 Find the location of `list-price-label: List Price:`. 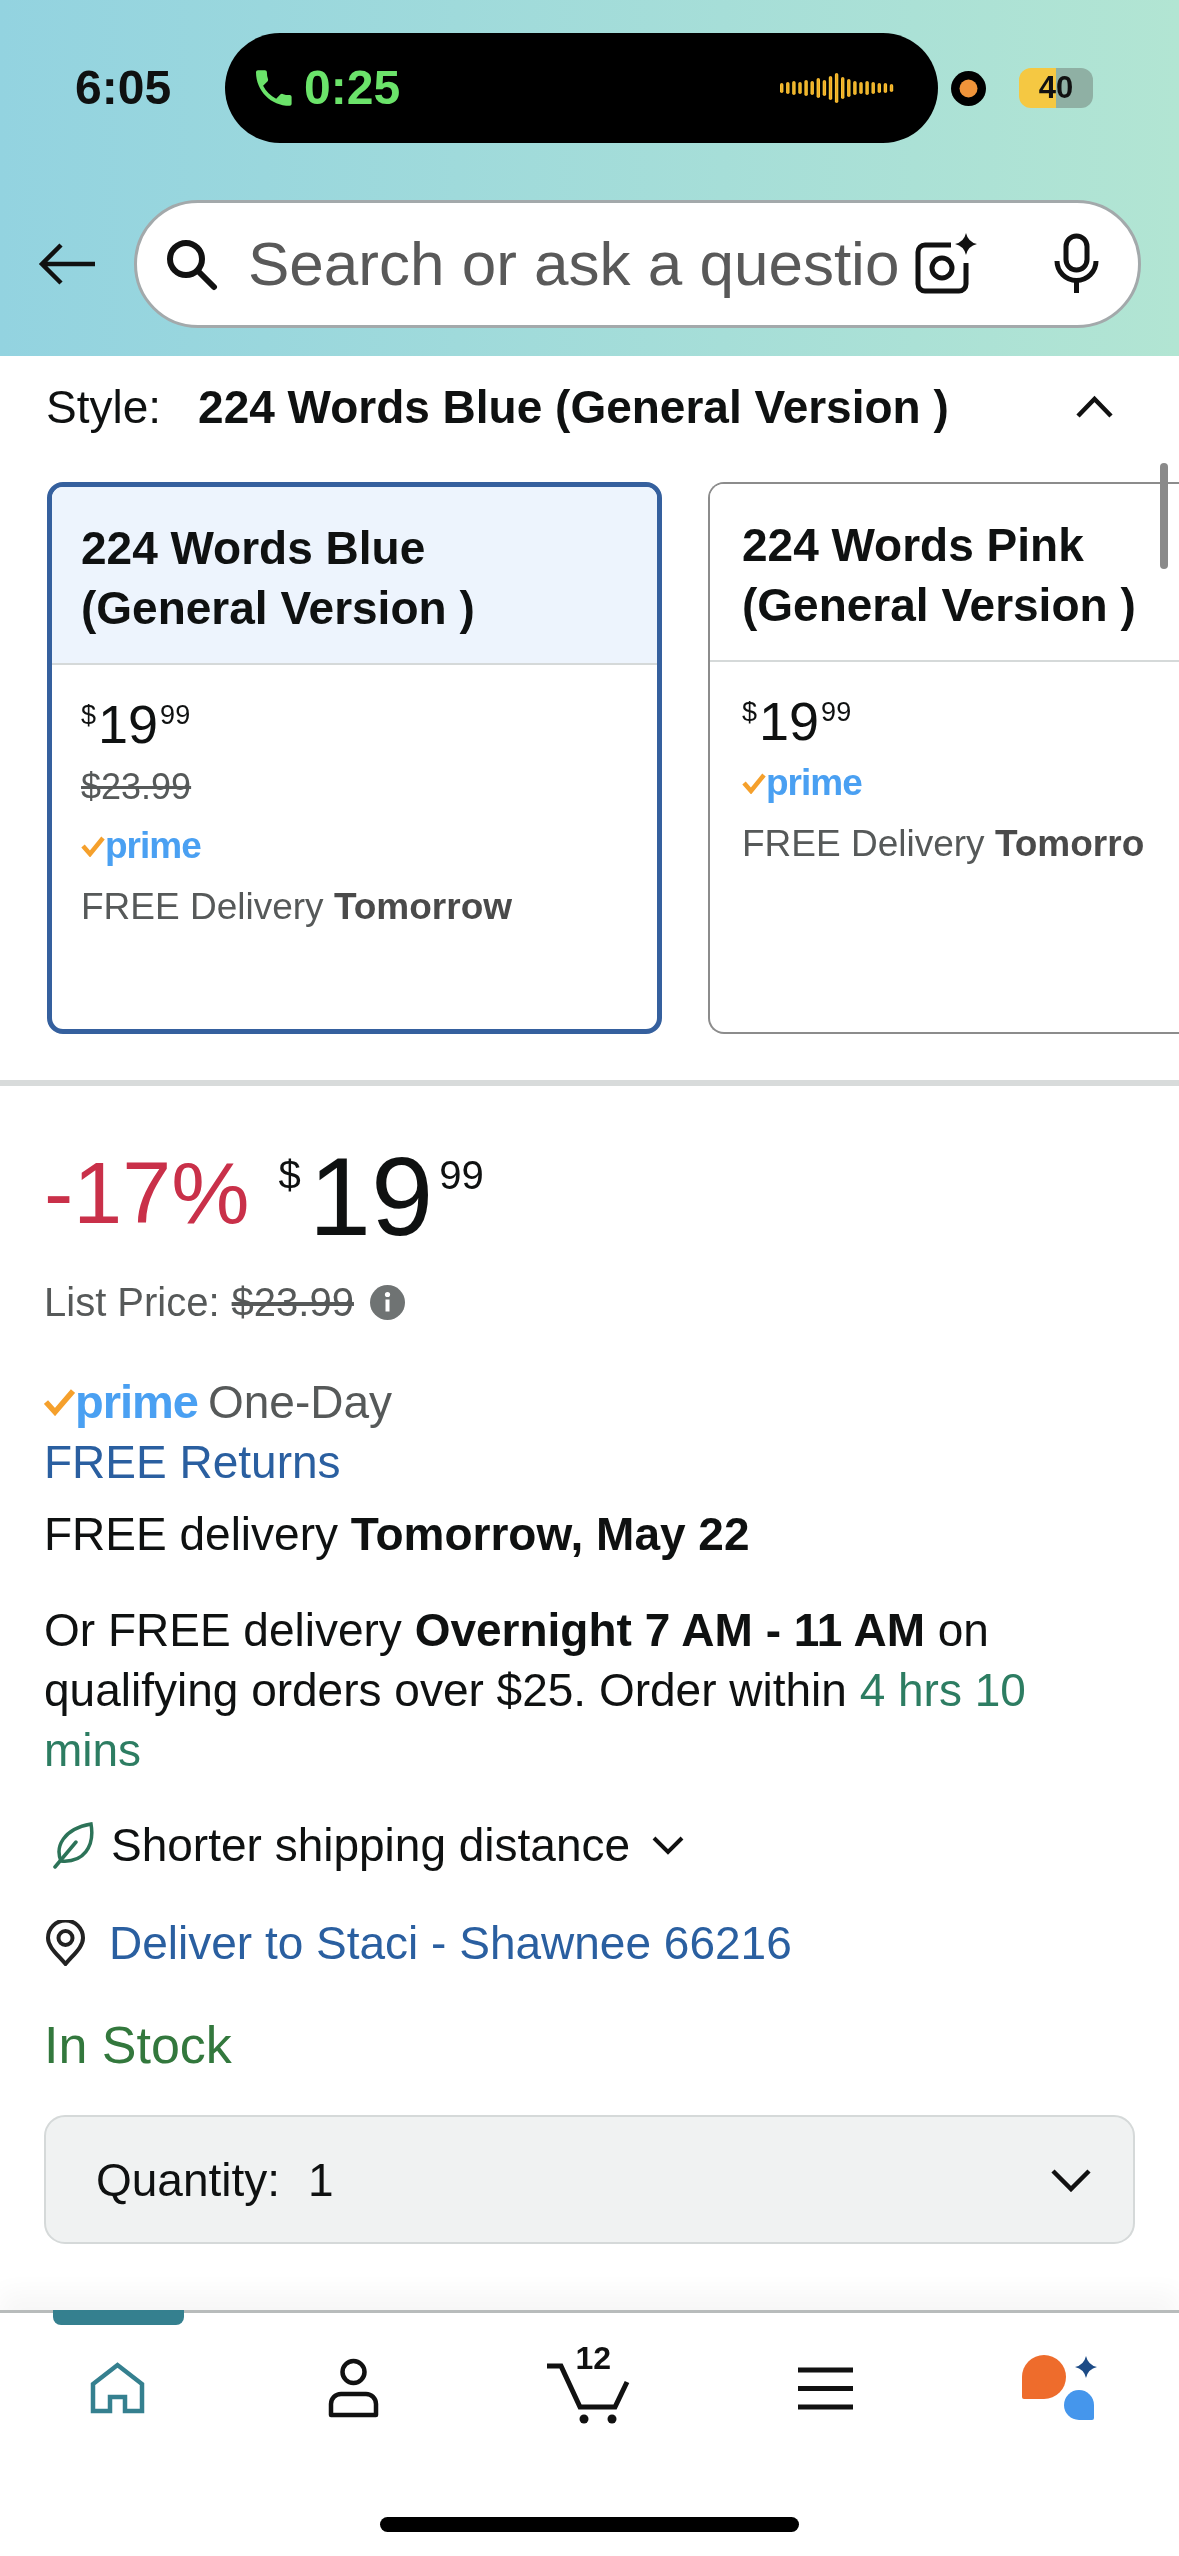

list-price-label: List Price: is located at coordinates (132, 1302).